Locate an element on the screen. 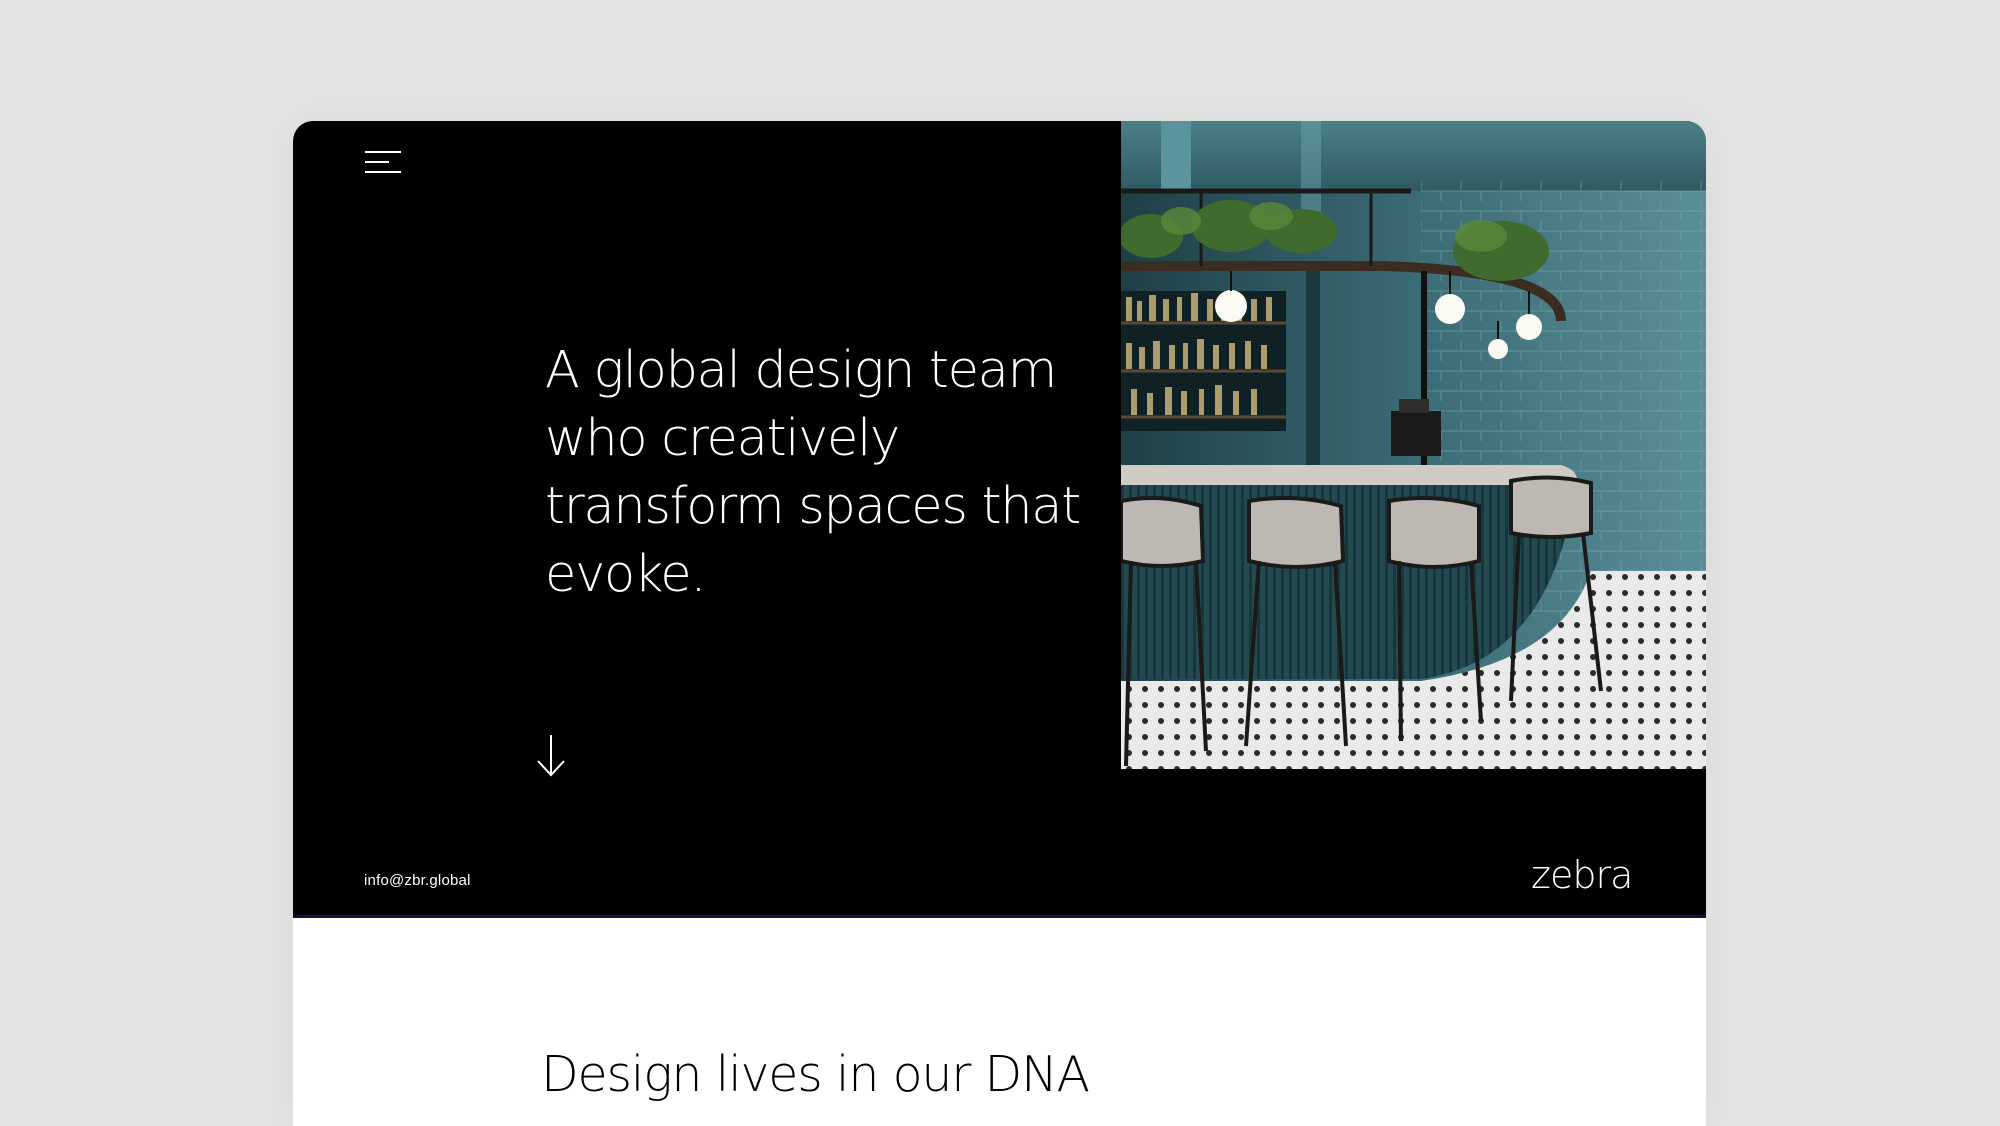 Image resolution: width=2000 pixels, height=1126 pixels. scroll-down-button is located at coordinates (553, 755).